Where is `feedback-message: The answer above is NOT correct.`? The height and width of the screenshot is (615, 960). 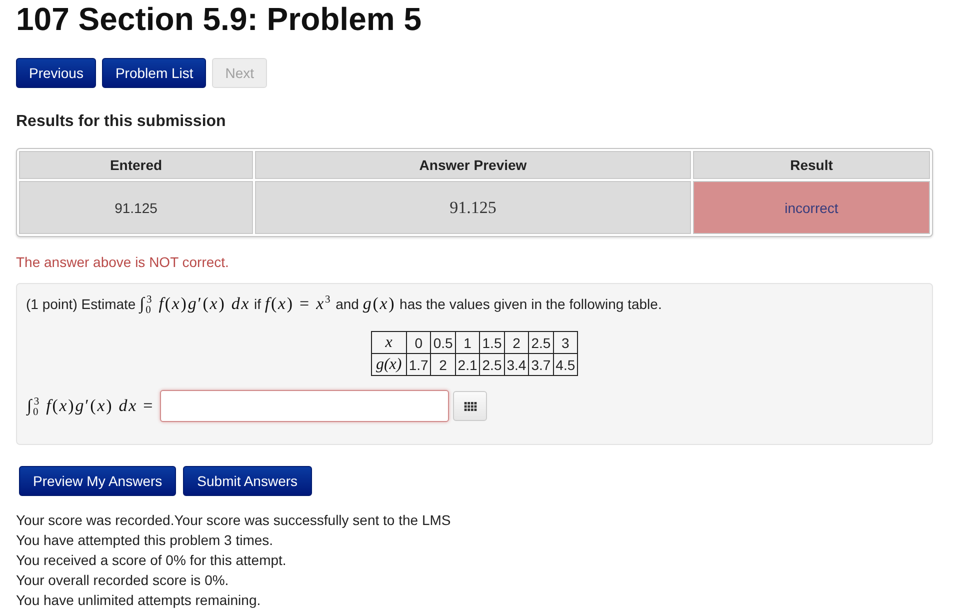
feedback-message: The answer above is NOT correct. is located at coordinates (123, 262).